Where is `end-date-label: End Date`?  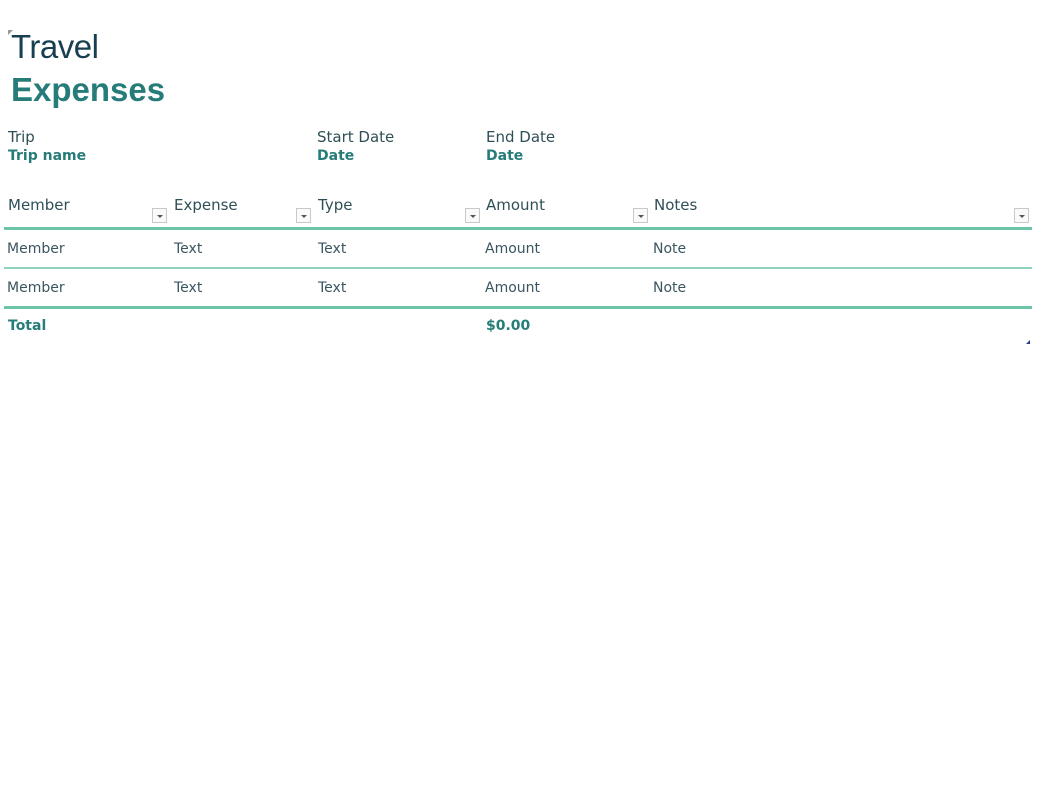
end-date-label: End Date is located at coordinates (521, 137).